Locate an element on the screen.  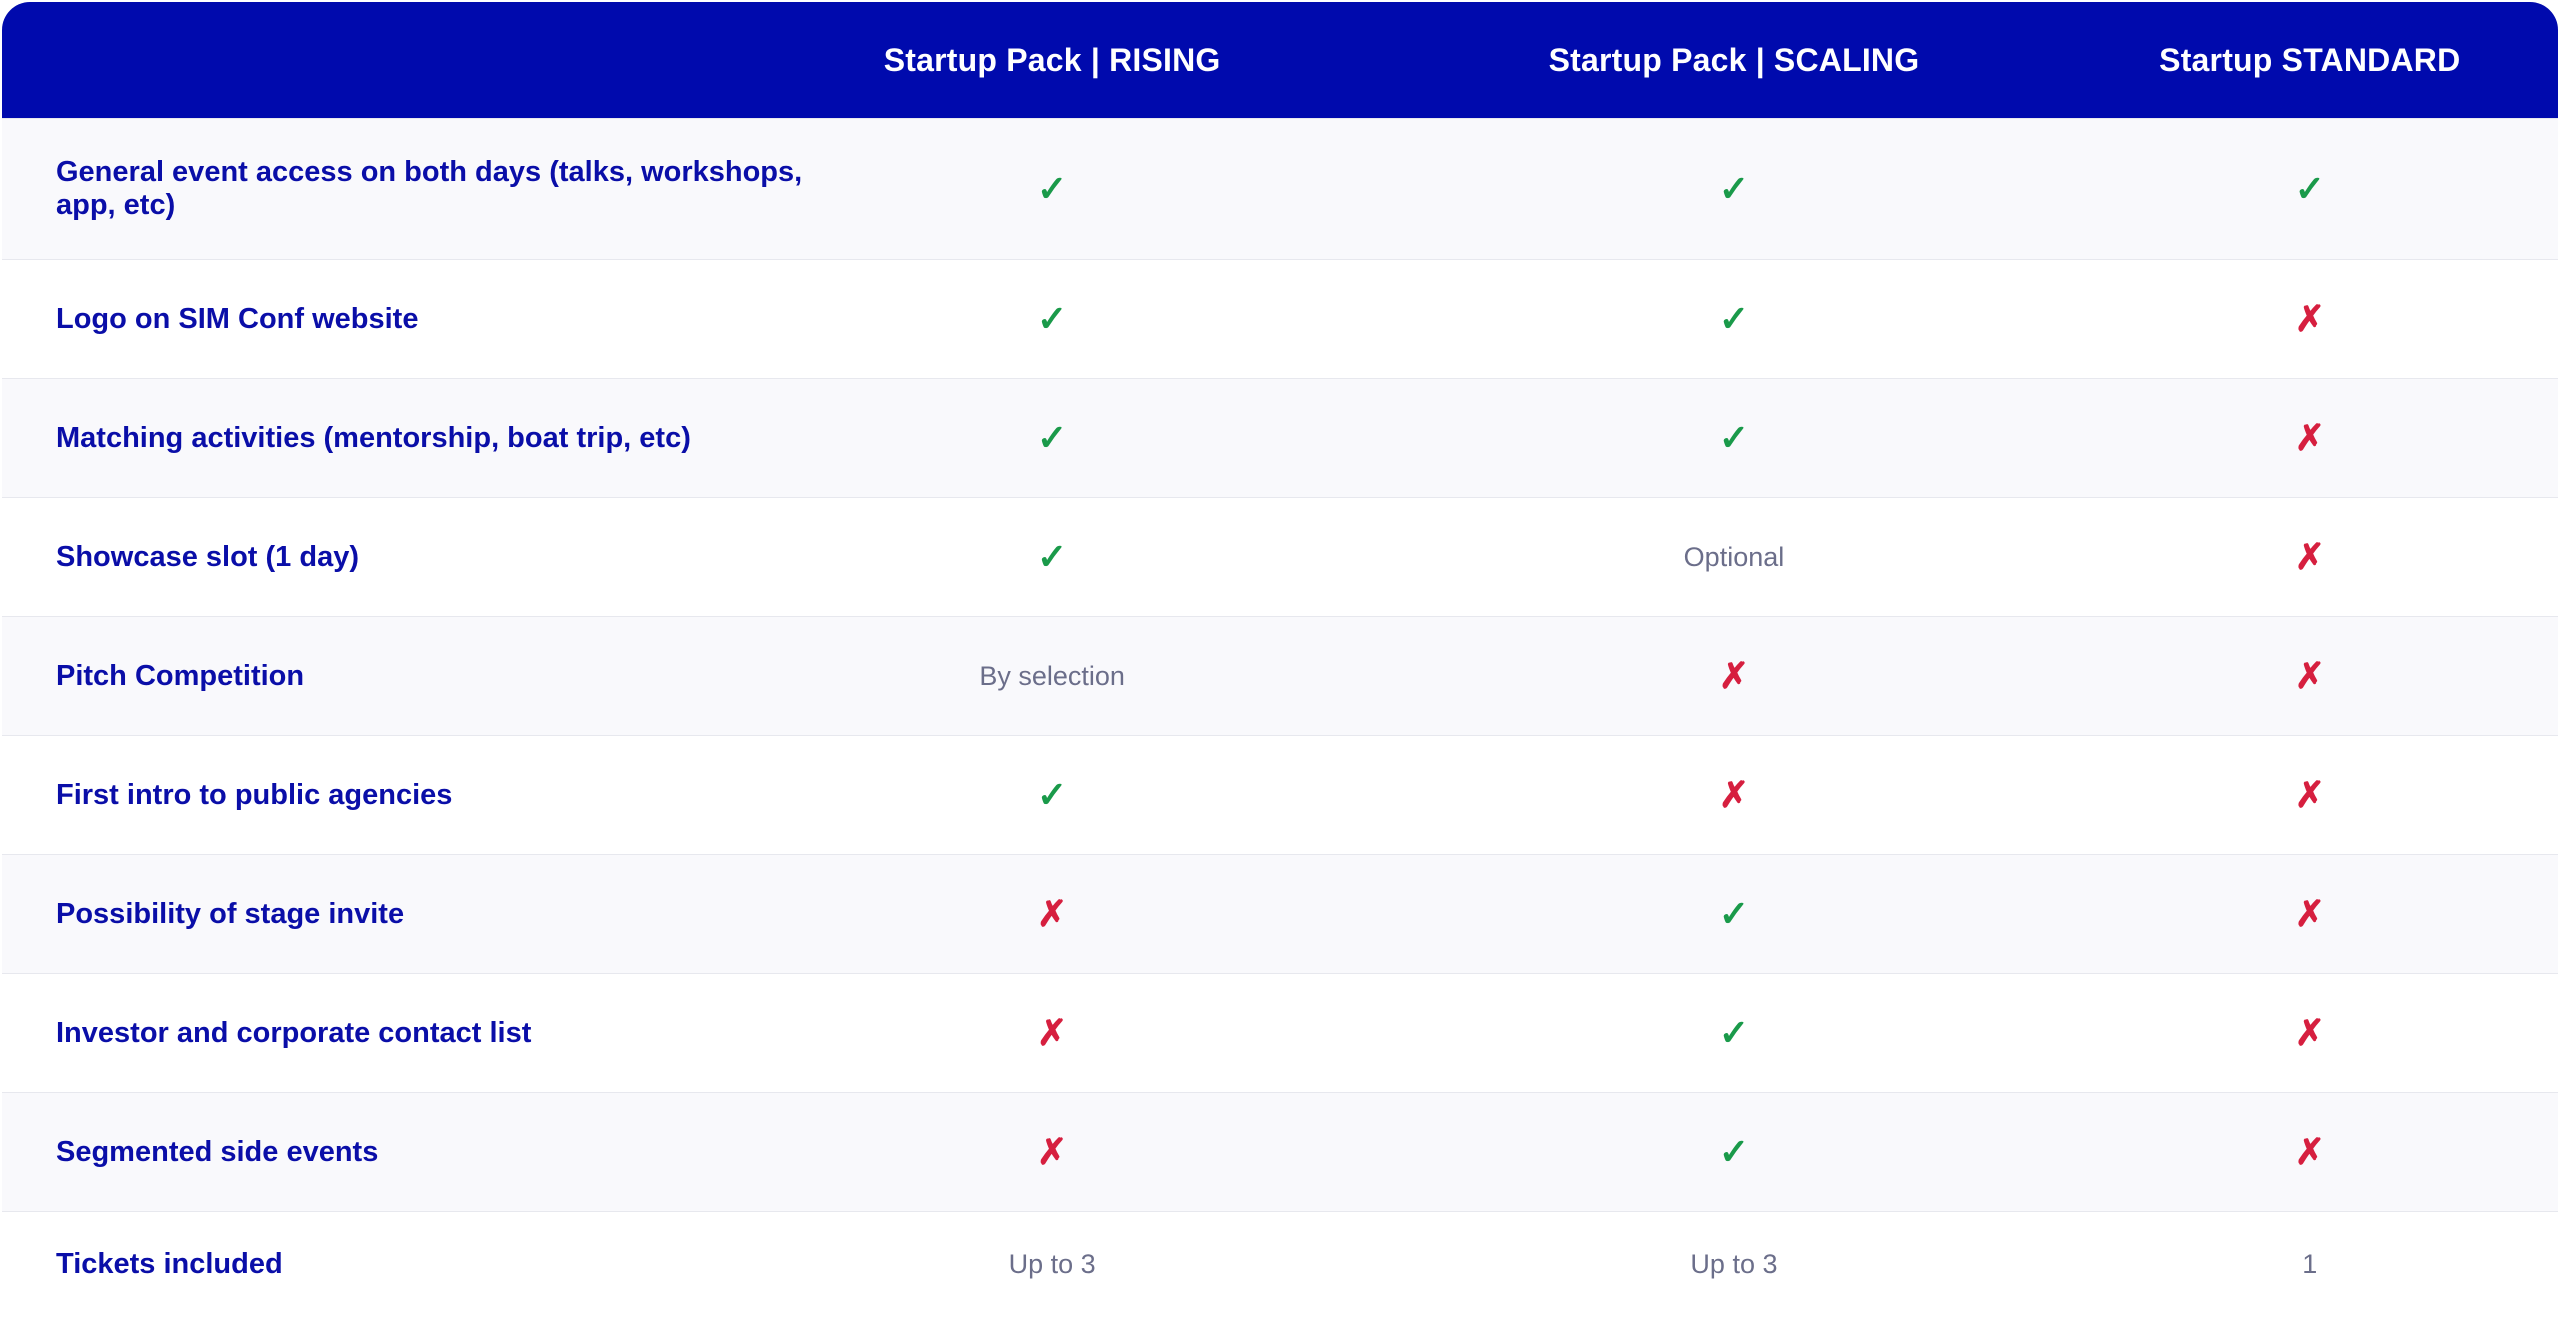
value-cell: By selection is located at coordinates (1052, 676).